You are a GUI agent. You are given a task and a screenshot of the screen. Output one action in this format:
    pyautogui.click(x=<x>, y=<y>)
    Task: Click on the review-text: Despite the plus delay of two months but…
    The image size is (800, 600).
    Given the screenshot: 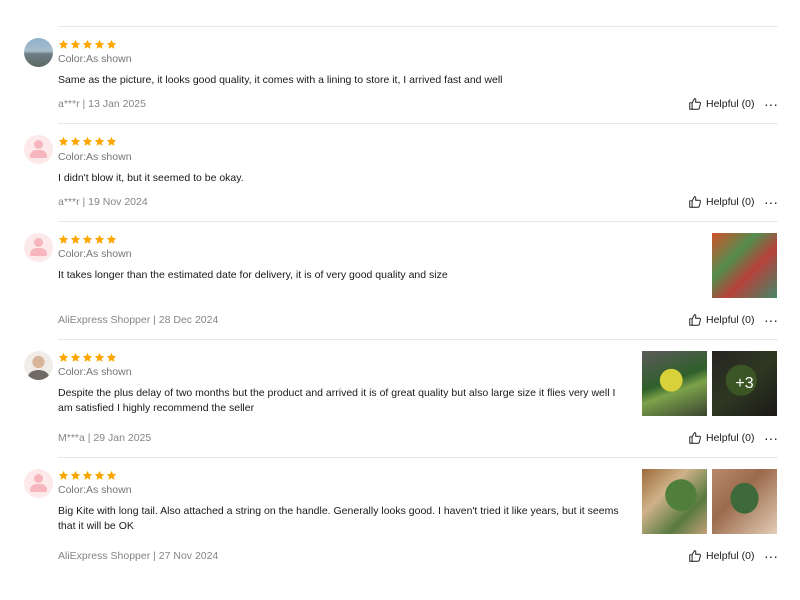 What is the action you would take?
    pyautogui.click(x=337, y=400)
    